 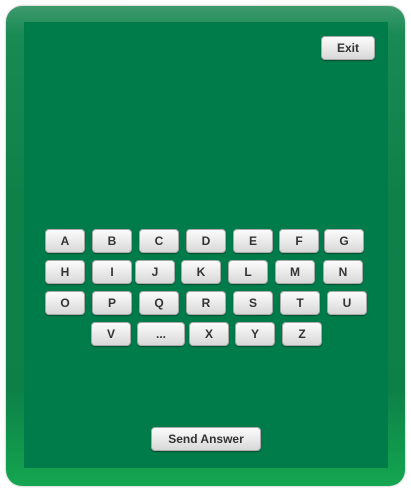 I want to click on key-n: N, so click(x=343, y=272).